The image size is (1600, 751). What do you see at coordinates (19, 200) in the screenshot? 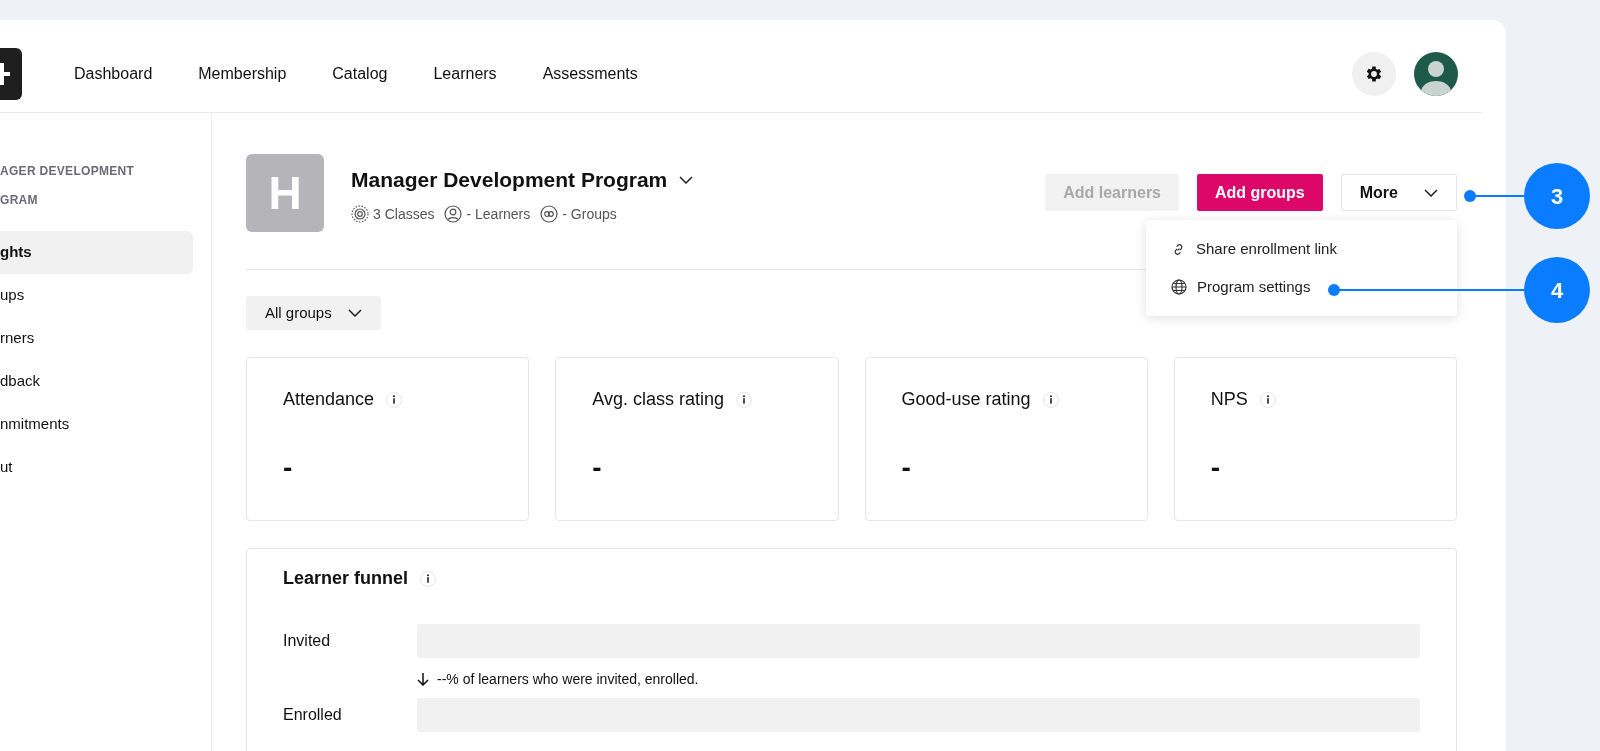
I see `sidebar-heading: GRAM` at bounding box center [19, 200].